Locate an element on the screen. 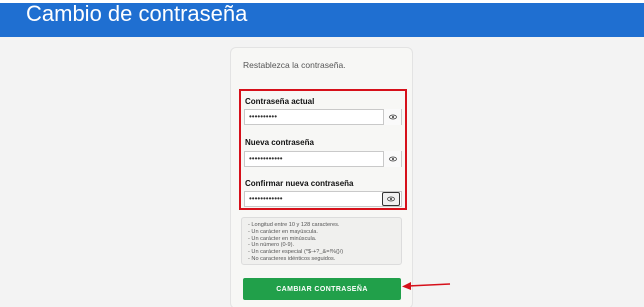 This screenshot has height=307, width=644. requirement-item: - Un carácter en mayúscula. is located at coordinates (283, 231).